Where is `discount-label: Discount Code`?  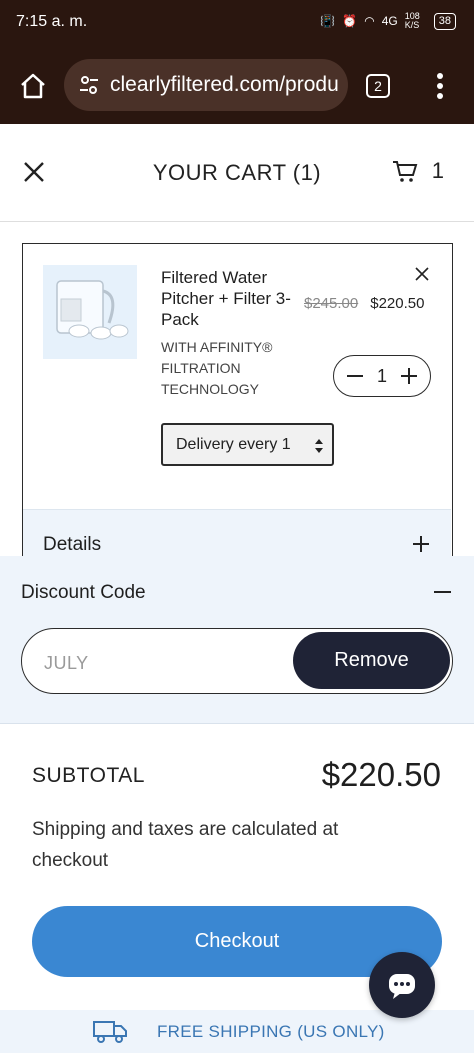 discount-label: Discount Code is located at coordinates (83, 593).